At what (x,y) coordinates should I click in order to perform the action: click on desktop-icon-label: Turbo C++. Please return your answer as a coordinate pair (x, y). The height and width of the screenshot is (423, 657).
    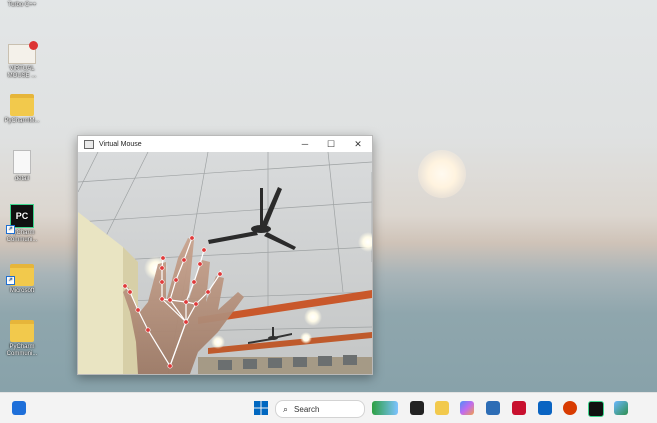
    Looking at the image, I should click on (22, 5).